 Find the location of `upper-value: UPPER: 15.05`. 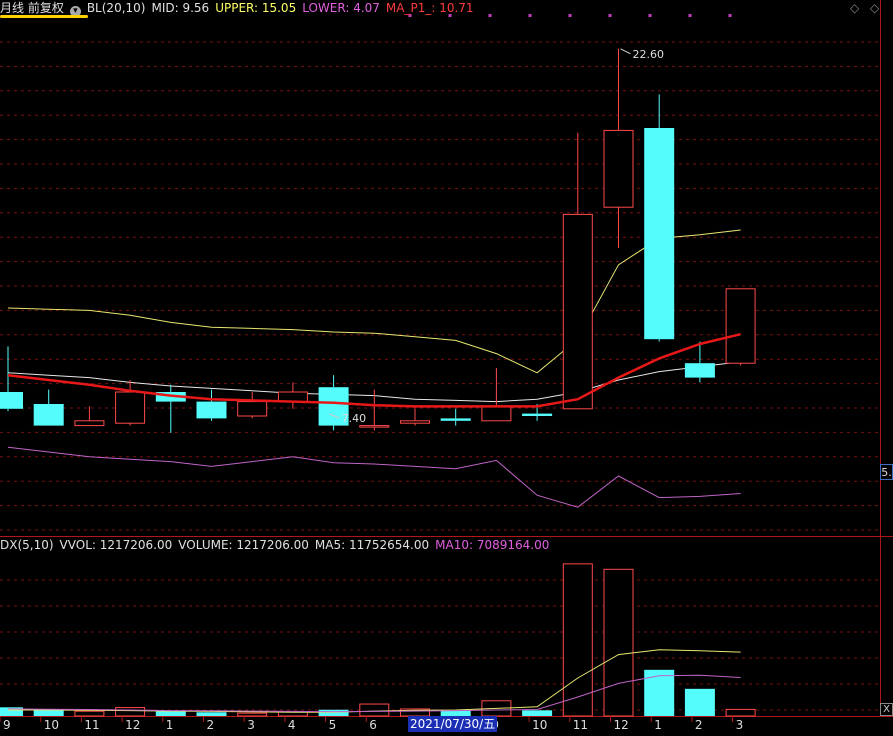

upper-value: UPPER: 15.05 is located at coordinates (256, 8).